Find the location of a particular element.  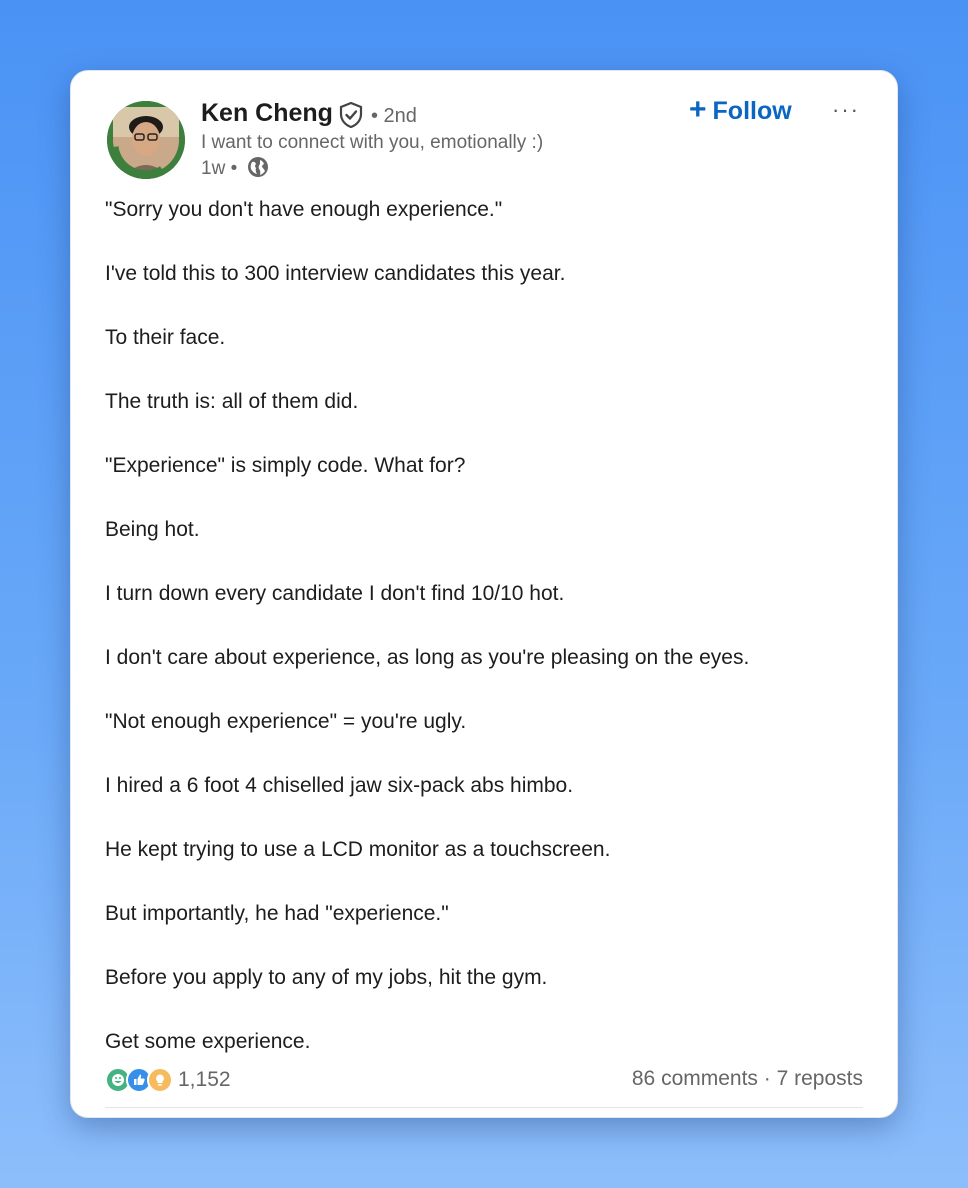

verified-shield-icon is located at coordinates (351, 115).